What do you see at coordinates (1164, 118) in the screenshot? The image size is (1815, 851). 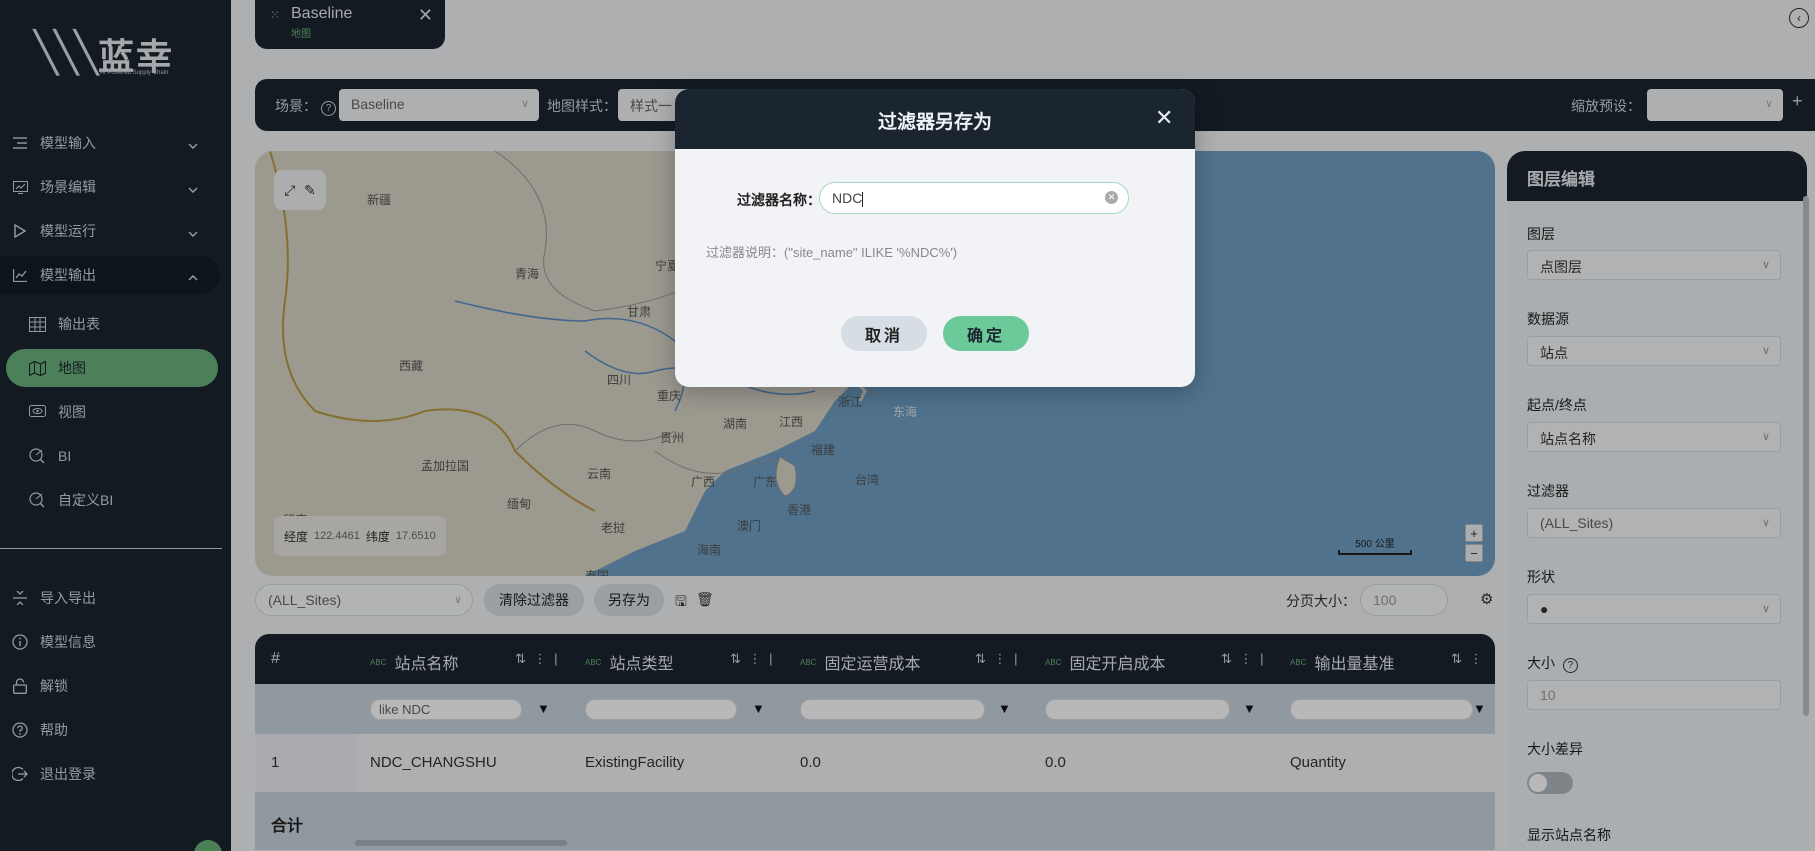 I see `close-icon: ✕` at bounding box center [1164, 118].